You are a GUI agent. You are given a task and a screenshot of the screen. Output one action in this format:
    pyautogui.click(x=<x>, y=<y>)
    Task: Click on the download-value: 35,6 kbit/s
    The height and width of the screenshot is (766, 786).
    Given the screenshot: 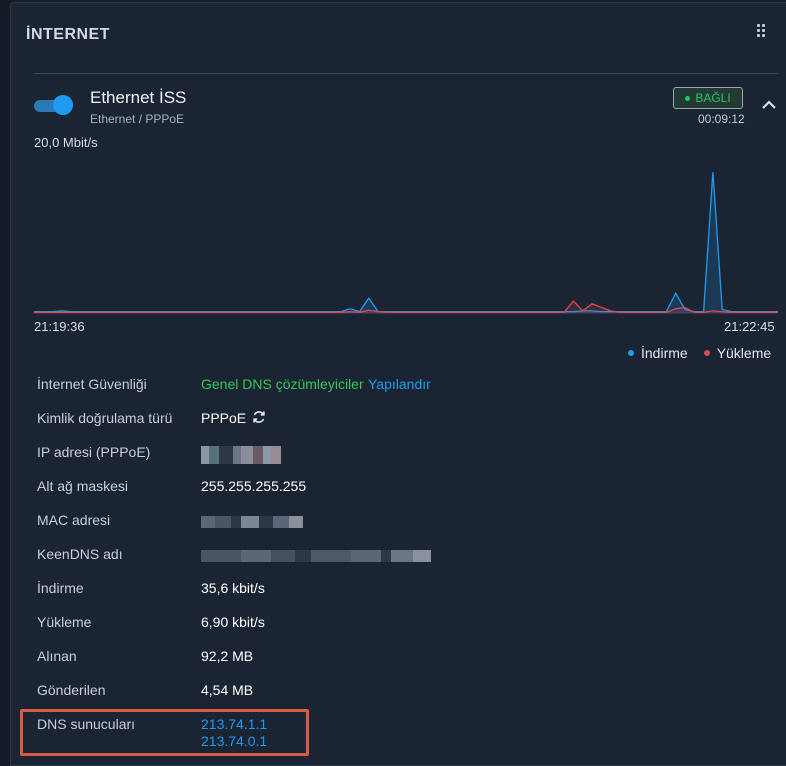 What is the action you would take?
    pyautogui.click(x=233, y=588)
    